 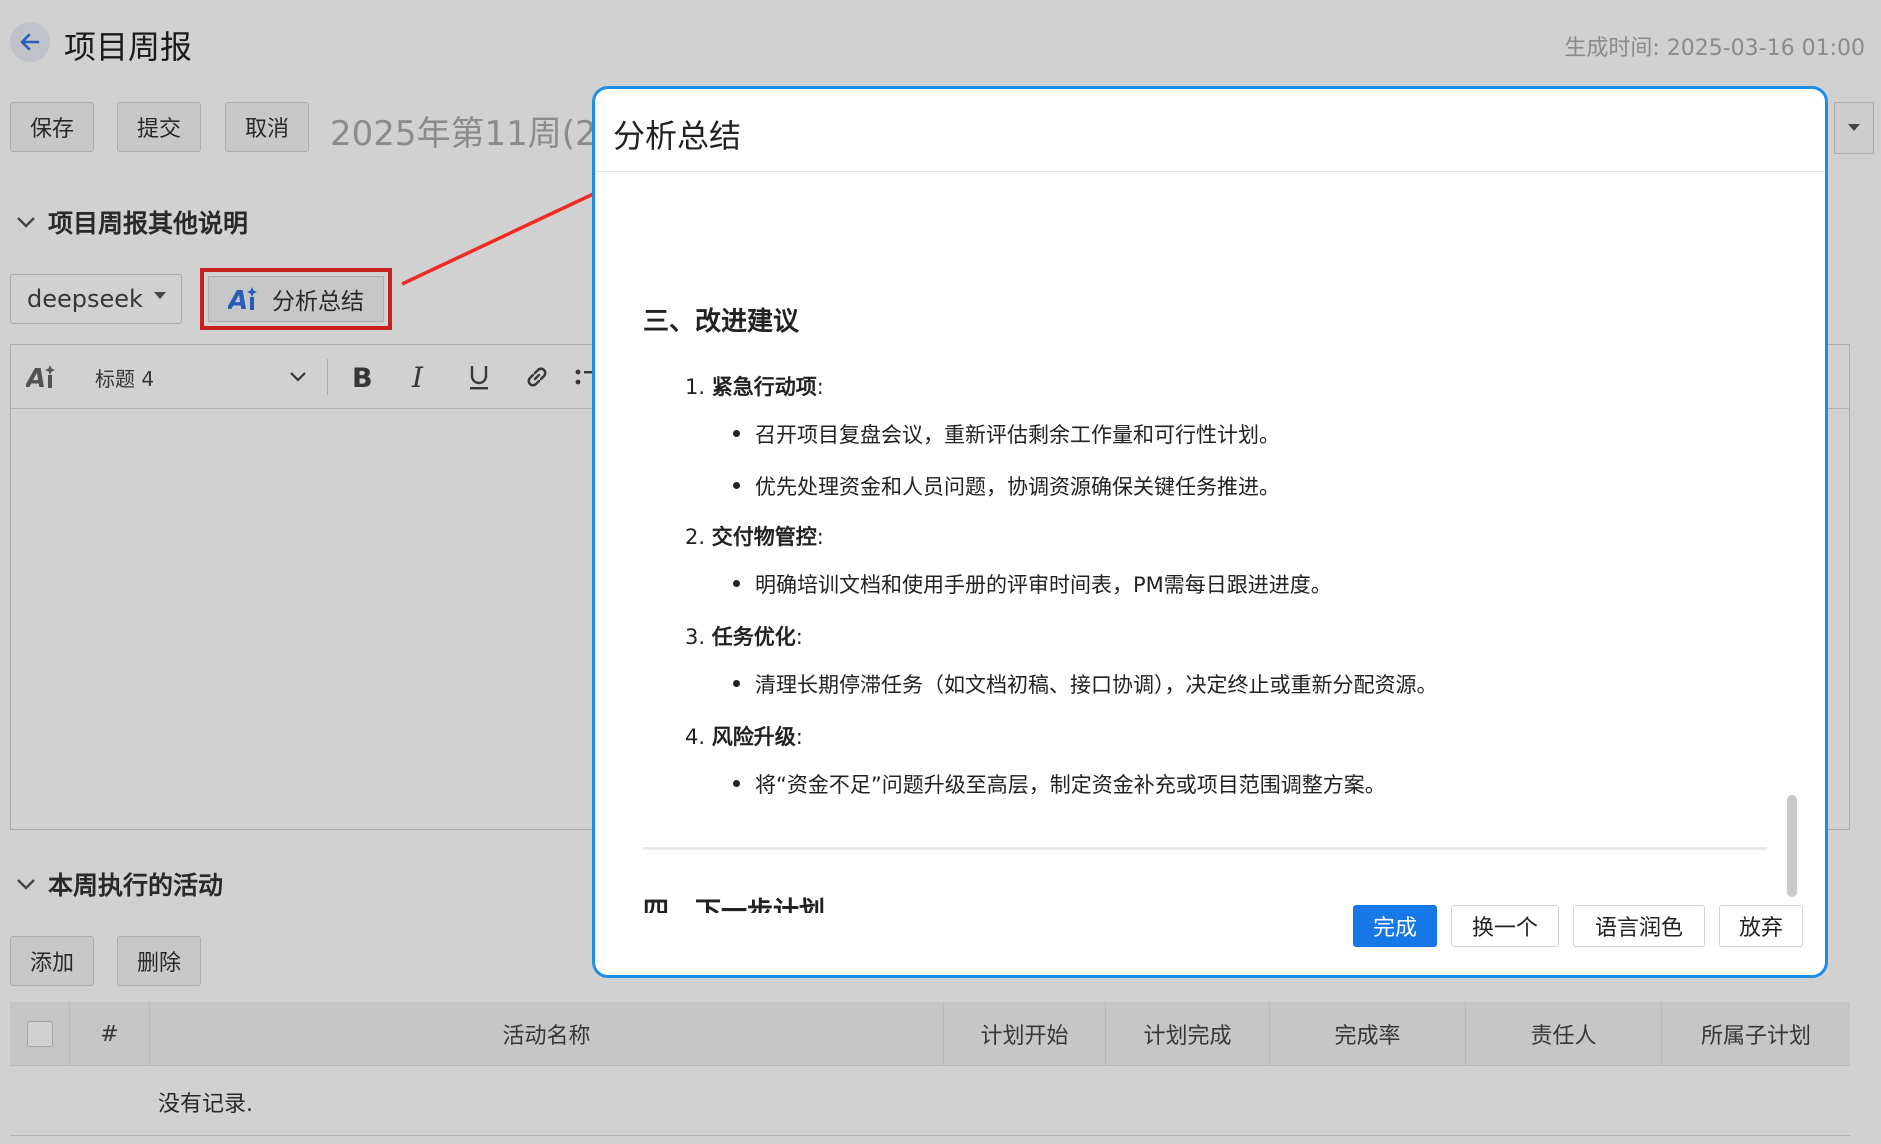 What do you see at coordinates (1096, 684) in the screenshot?
I see `list-item: 清理长期停滞任务（如文档初稿、接口协调），决定终止或重新分配资源。` at bounding box center [1096, 684].